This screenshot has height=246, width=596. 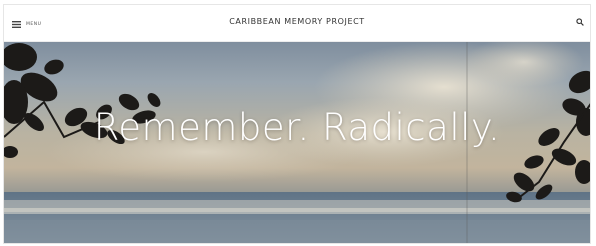 I want to click on search-button, so click(x=580, y=22).